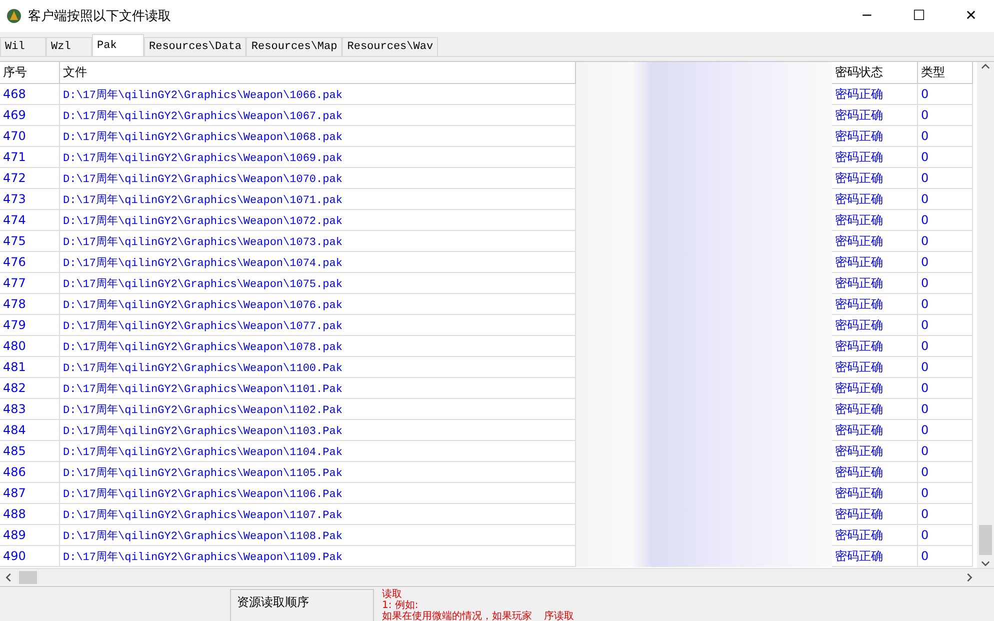  Describe the element at coordinates (30, 136) in the screenshot. I see `table-cell: 470` at that location.